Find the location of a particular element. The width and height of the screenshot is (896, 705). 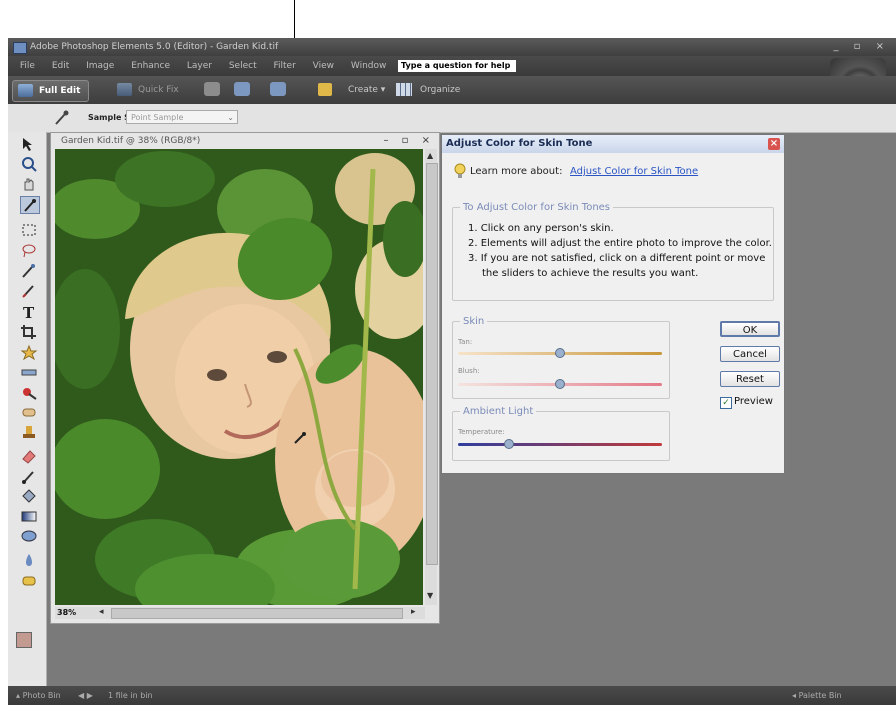

ambient-light-group is located at coordinates (561, 436).